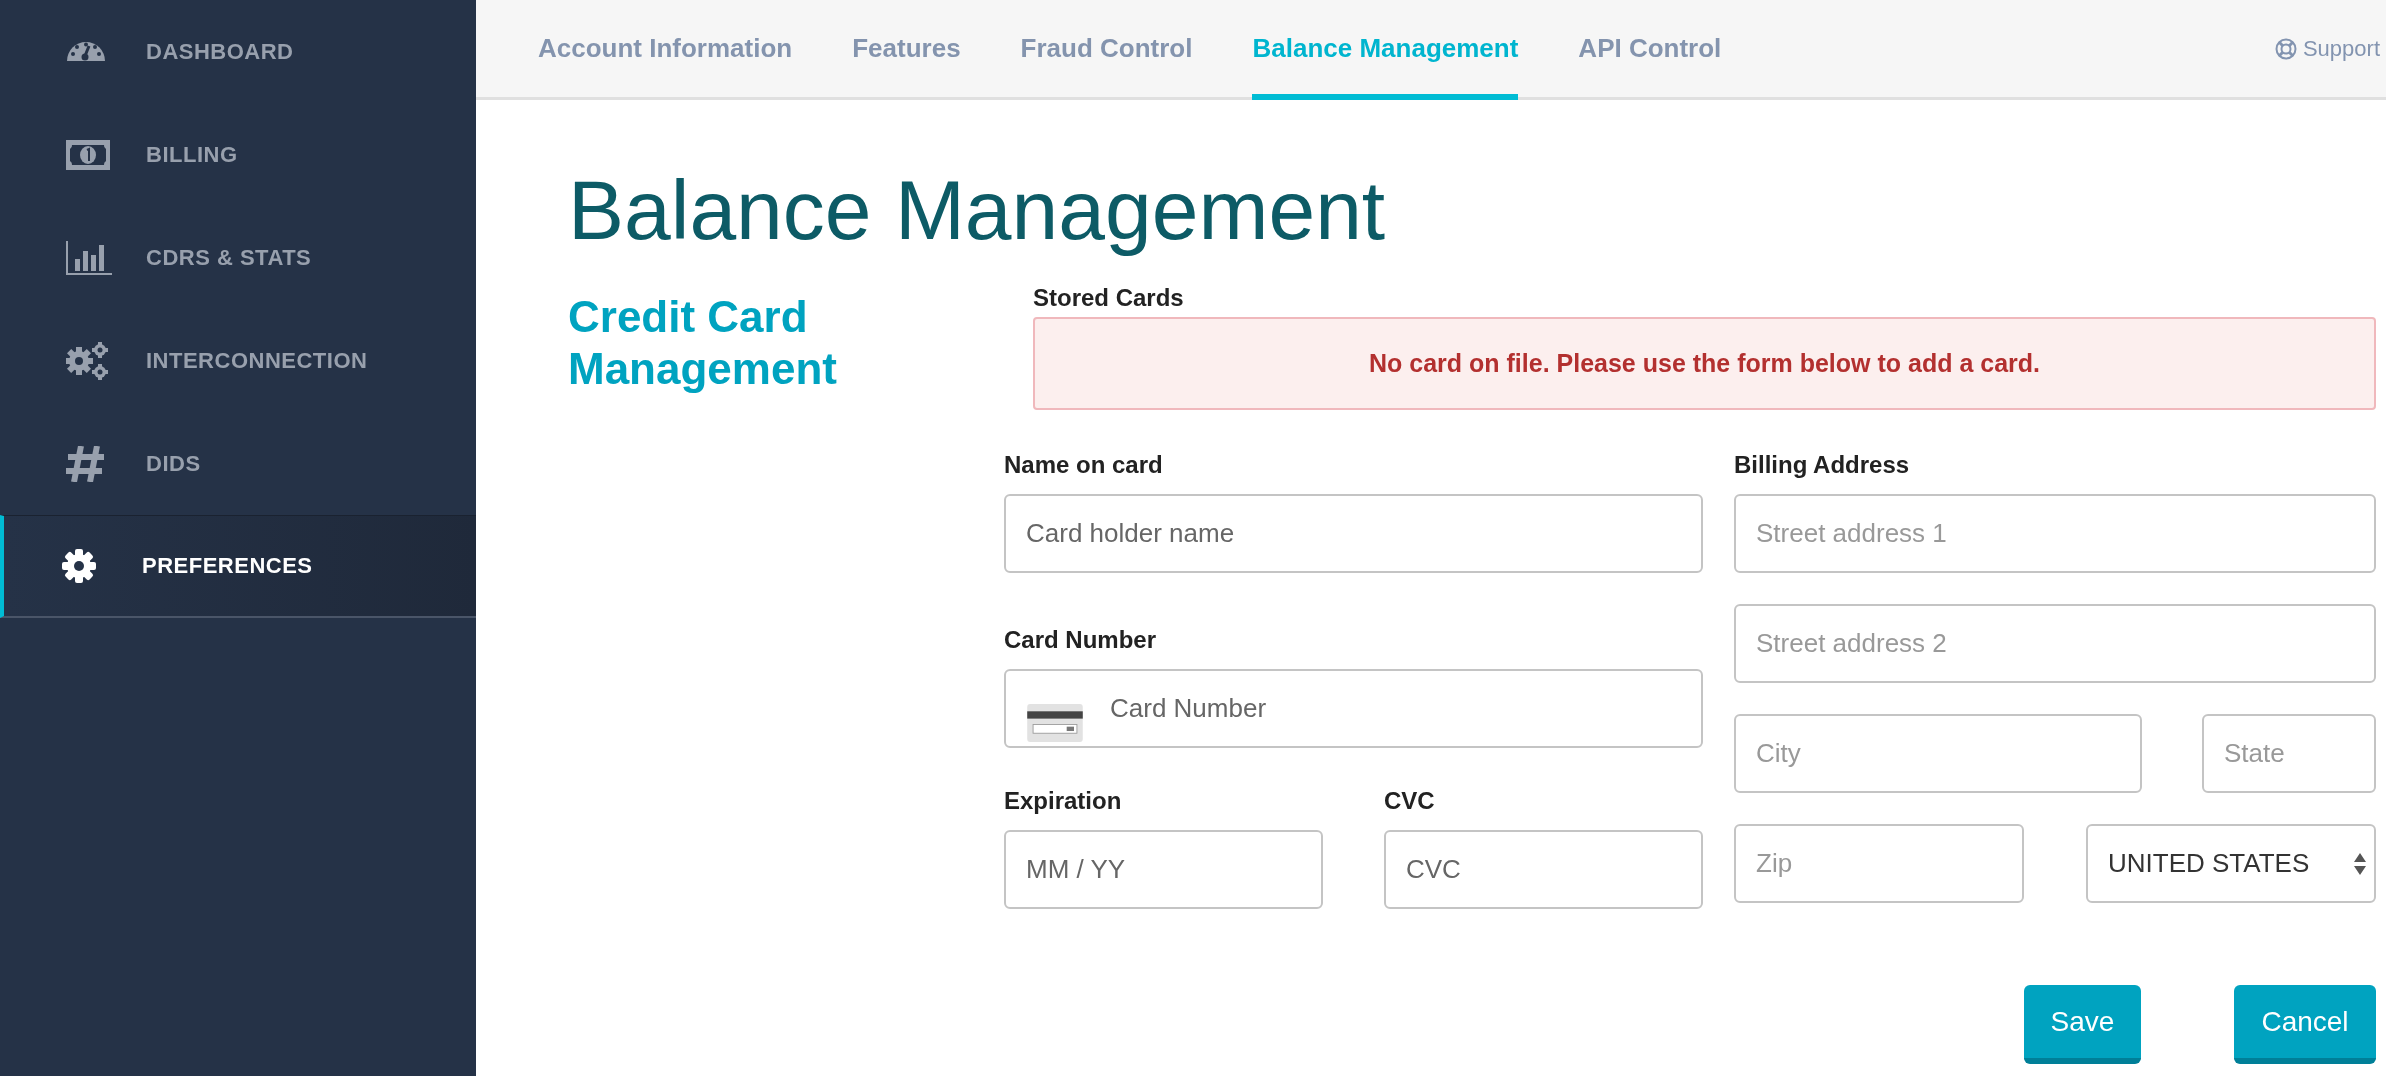  I want to click on field-label: Card Number, so click(1081, 640).